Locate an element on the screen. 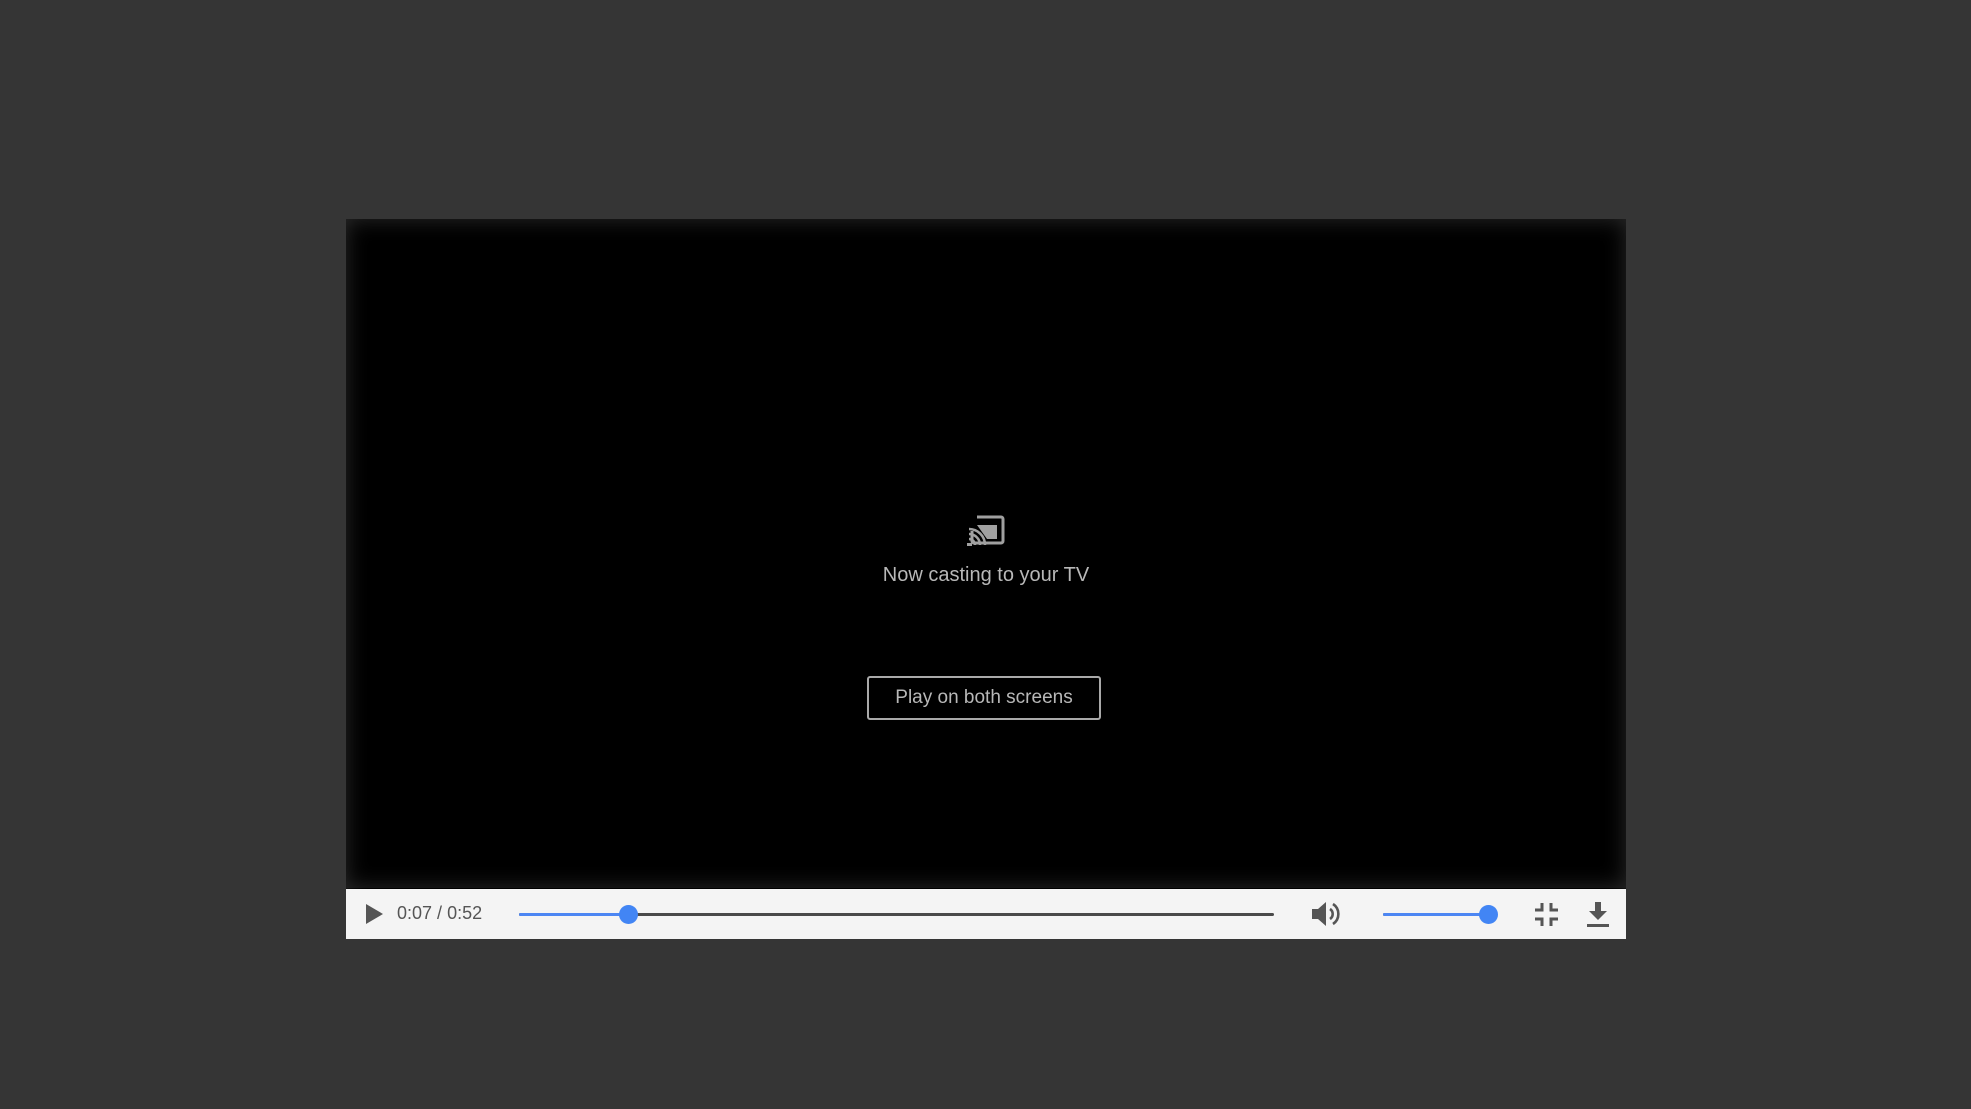 This screenshot has height=1109, width=1971. media-controls: 0:07/0:52 is located at coordinates (986, 914).